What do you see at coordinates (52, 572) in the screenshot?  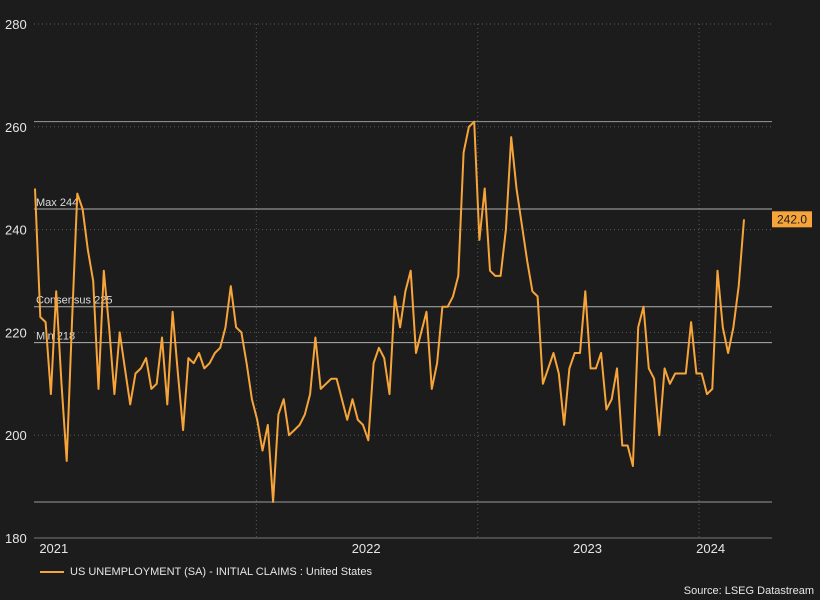 I see `legend-swatch` at bounding box center [52, 572].